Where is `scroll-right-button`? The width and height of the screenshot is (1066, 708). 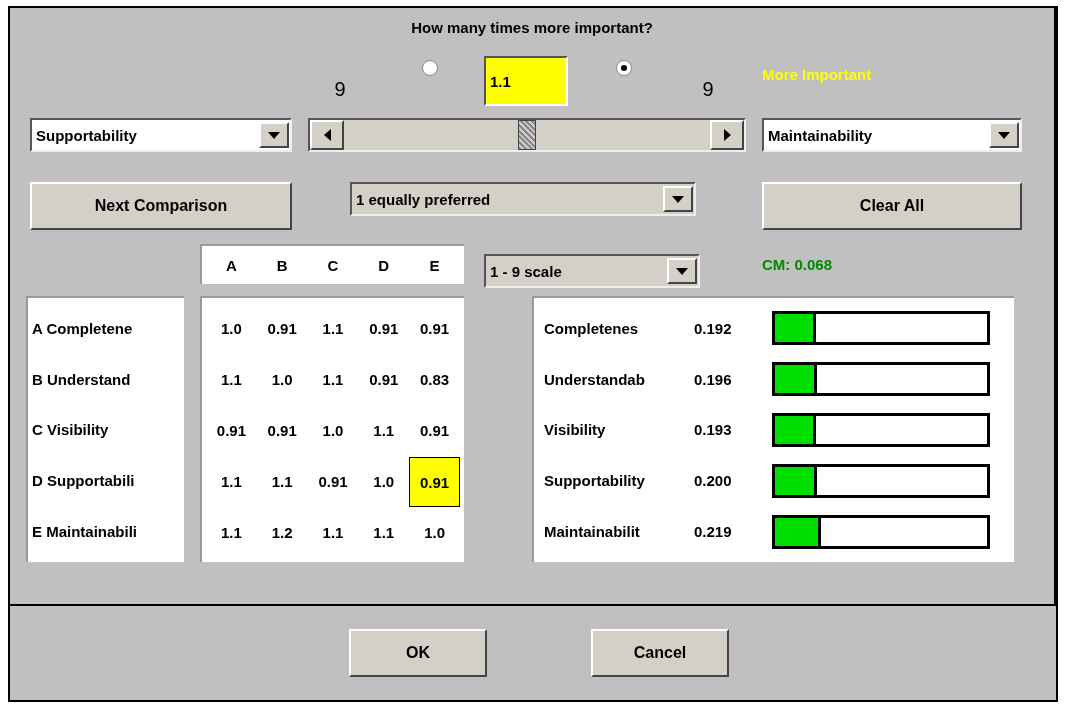 scroll-right-button is located at coordinates (727, 135).